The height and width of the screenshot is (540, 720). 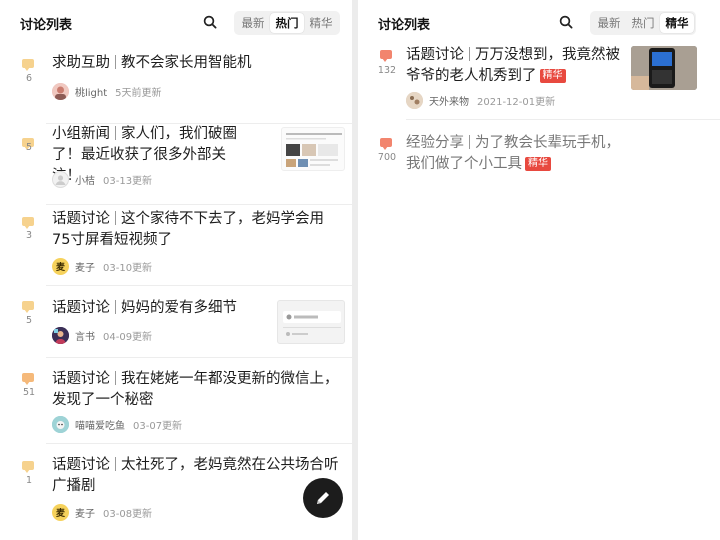 I want to click on list-item: 5 话题讨论 妈妈的爱有多细节 言书 04-09更新, so click(x=176, y=322).